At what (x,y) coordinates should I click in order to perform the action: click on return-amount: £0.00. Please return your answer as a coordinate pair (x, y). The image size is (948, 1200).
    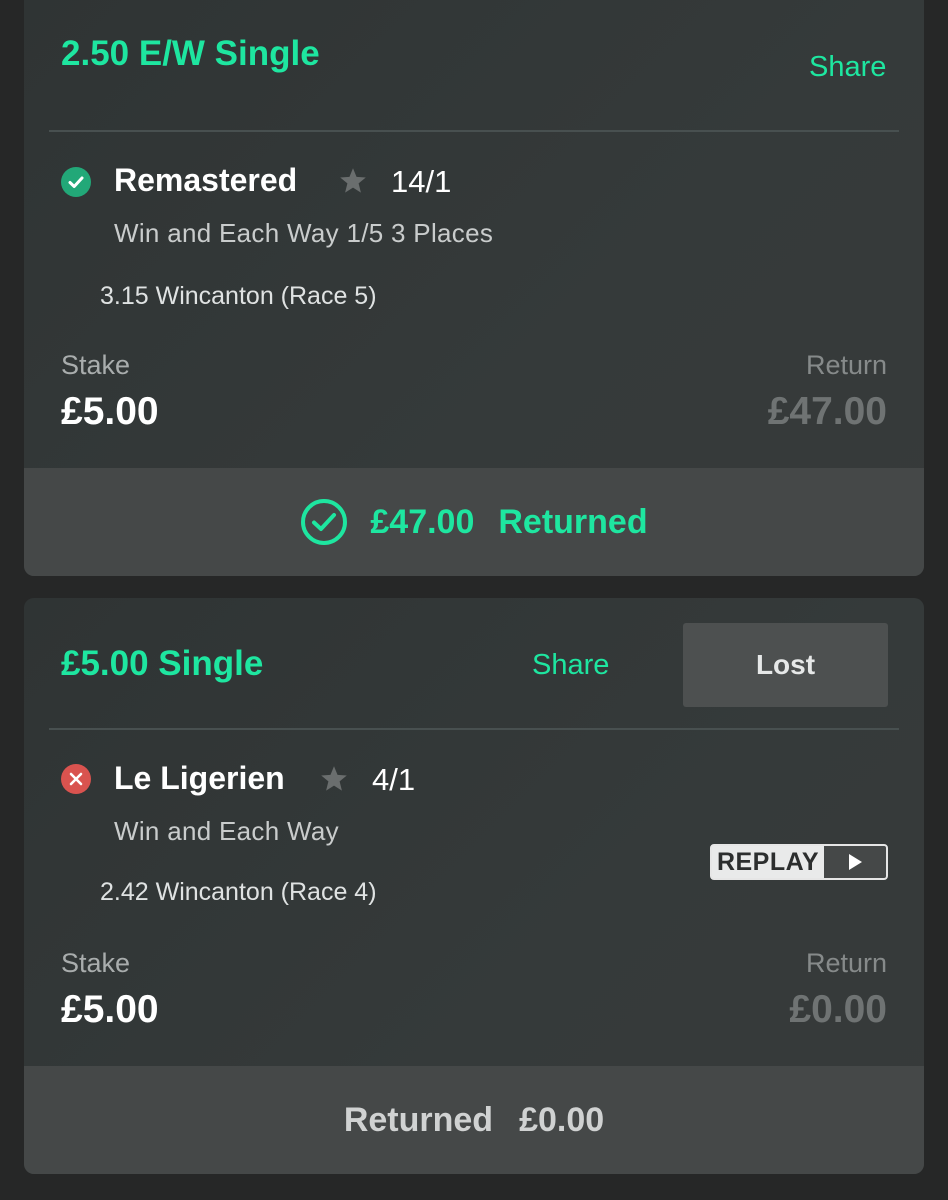
    Looking at the image, I should click on (838, 1009).